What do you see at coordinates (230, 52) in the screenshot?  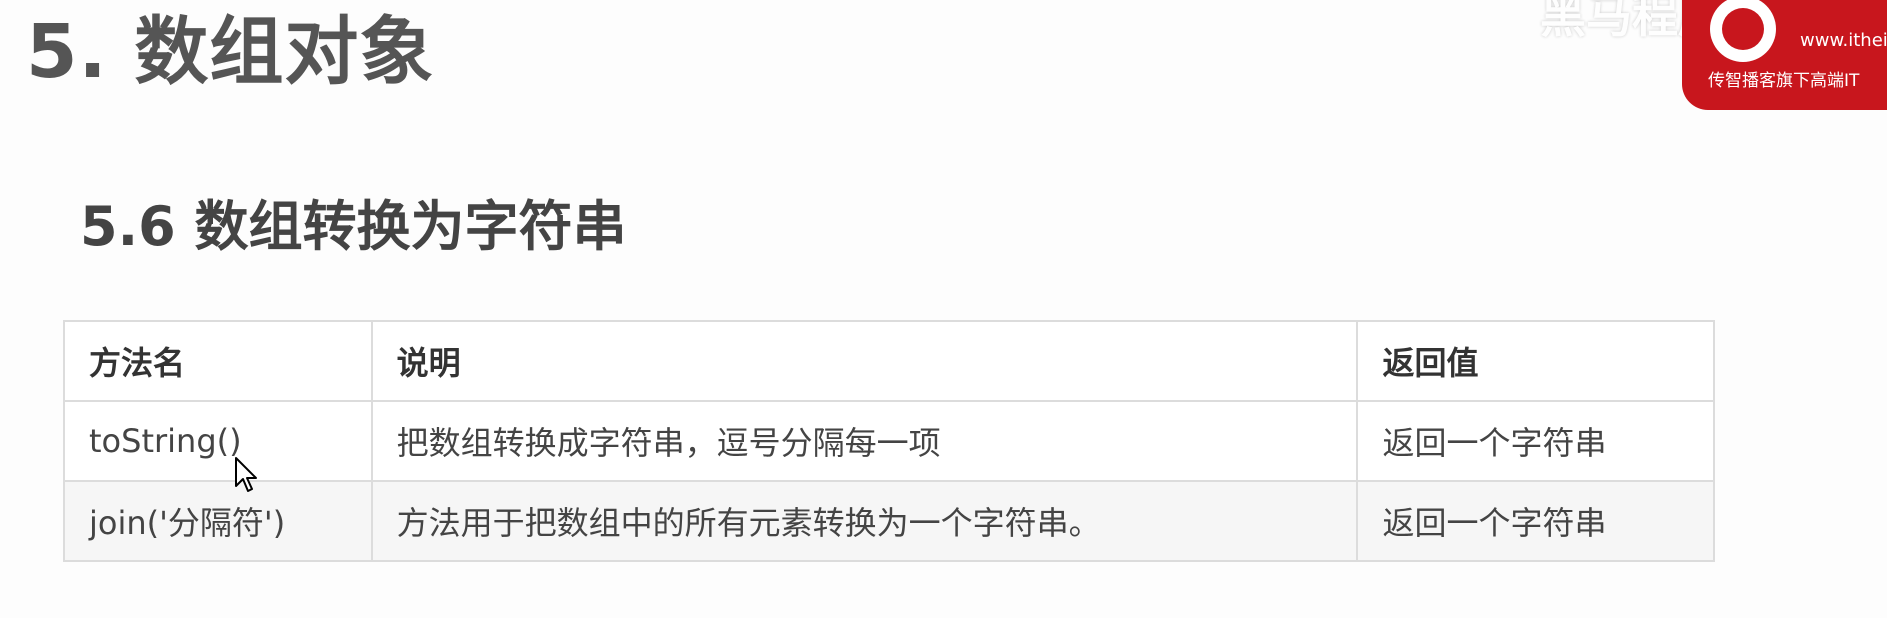 I see `page-title: 5. 数组对象` at bounding box center [230, 52].